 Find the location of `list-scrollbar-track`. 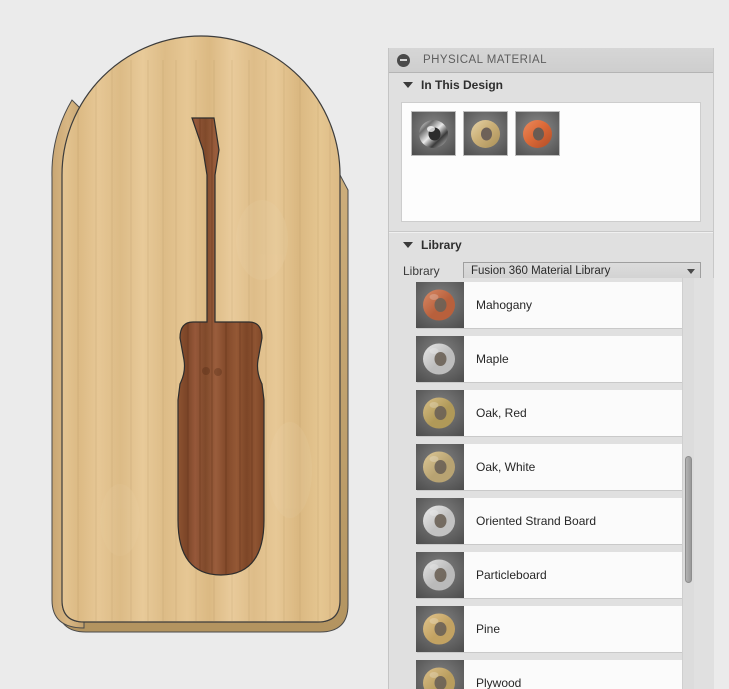

list-scrollbar-track is located at coordinates (688, 483).